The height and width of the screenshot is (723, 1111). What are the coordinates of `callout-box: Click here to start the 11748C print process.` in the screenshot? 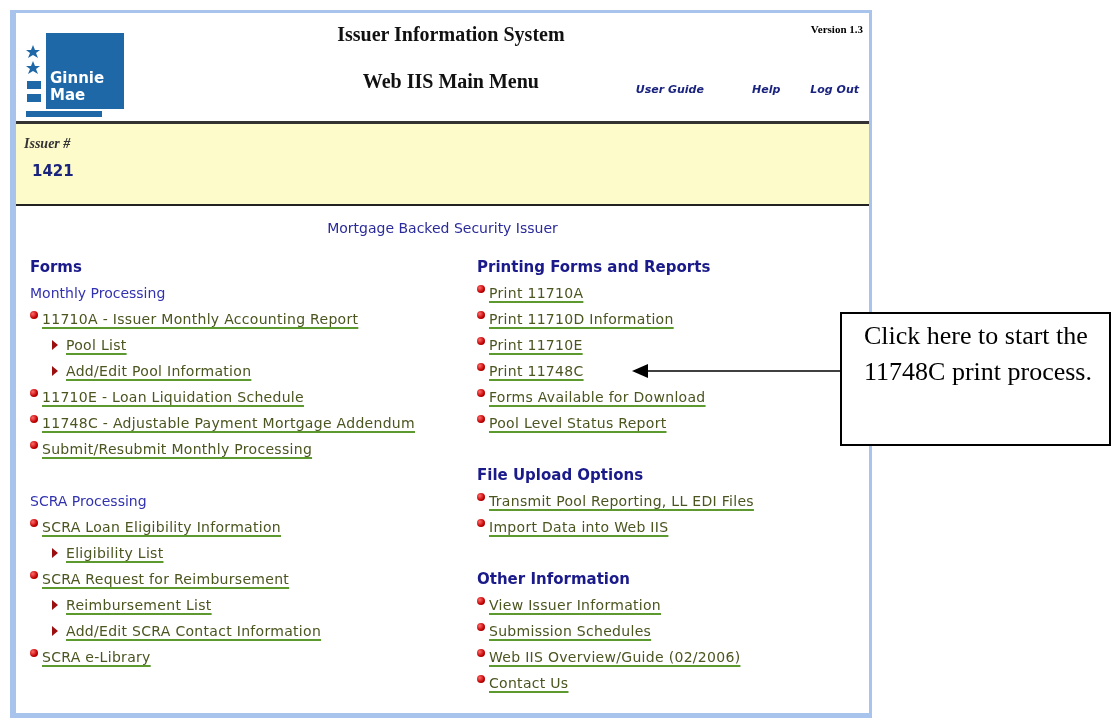 It's located at (975, 379).